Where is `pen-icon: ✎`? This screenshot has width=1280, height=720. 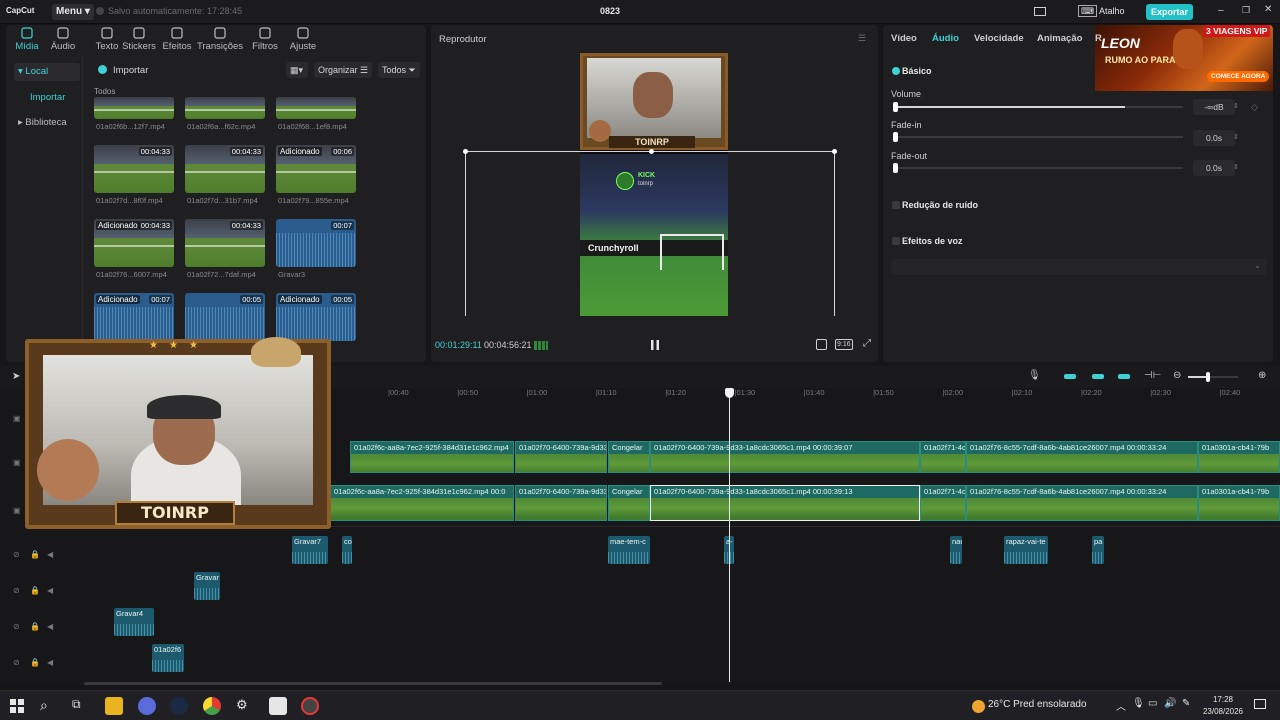 pen-icon: ✎ is located at coordinates (1186, 703).